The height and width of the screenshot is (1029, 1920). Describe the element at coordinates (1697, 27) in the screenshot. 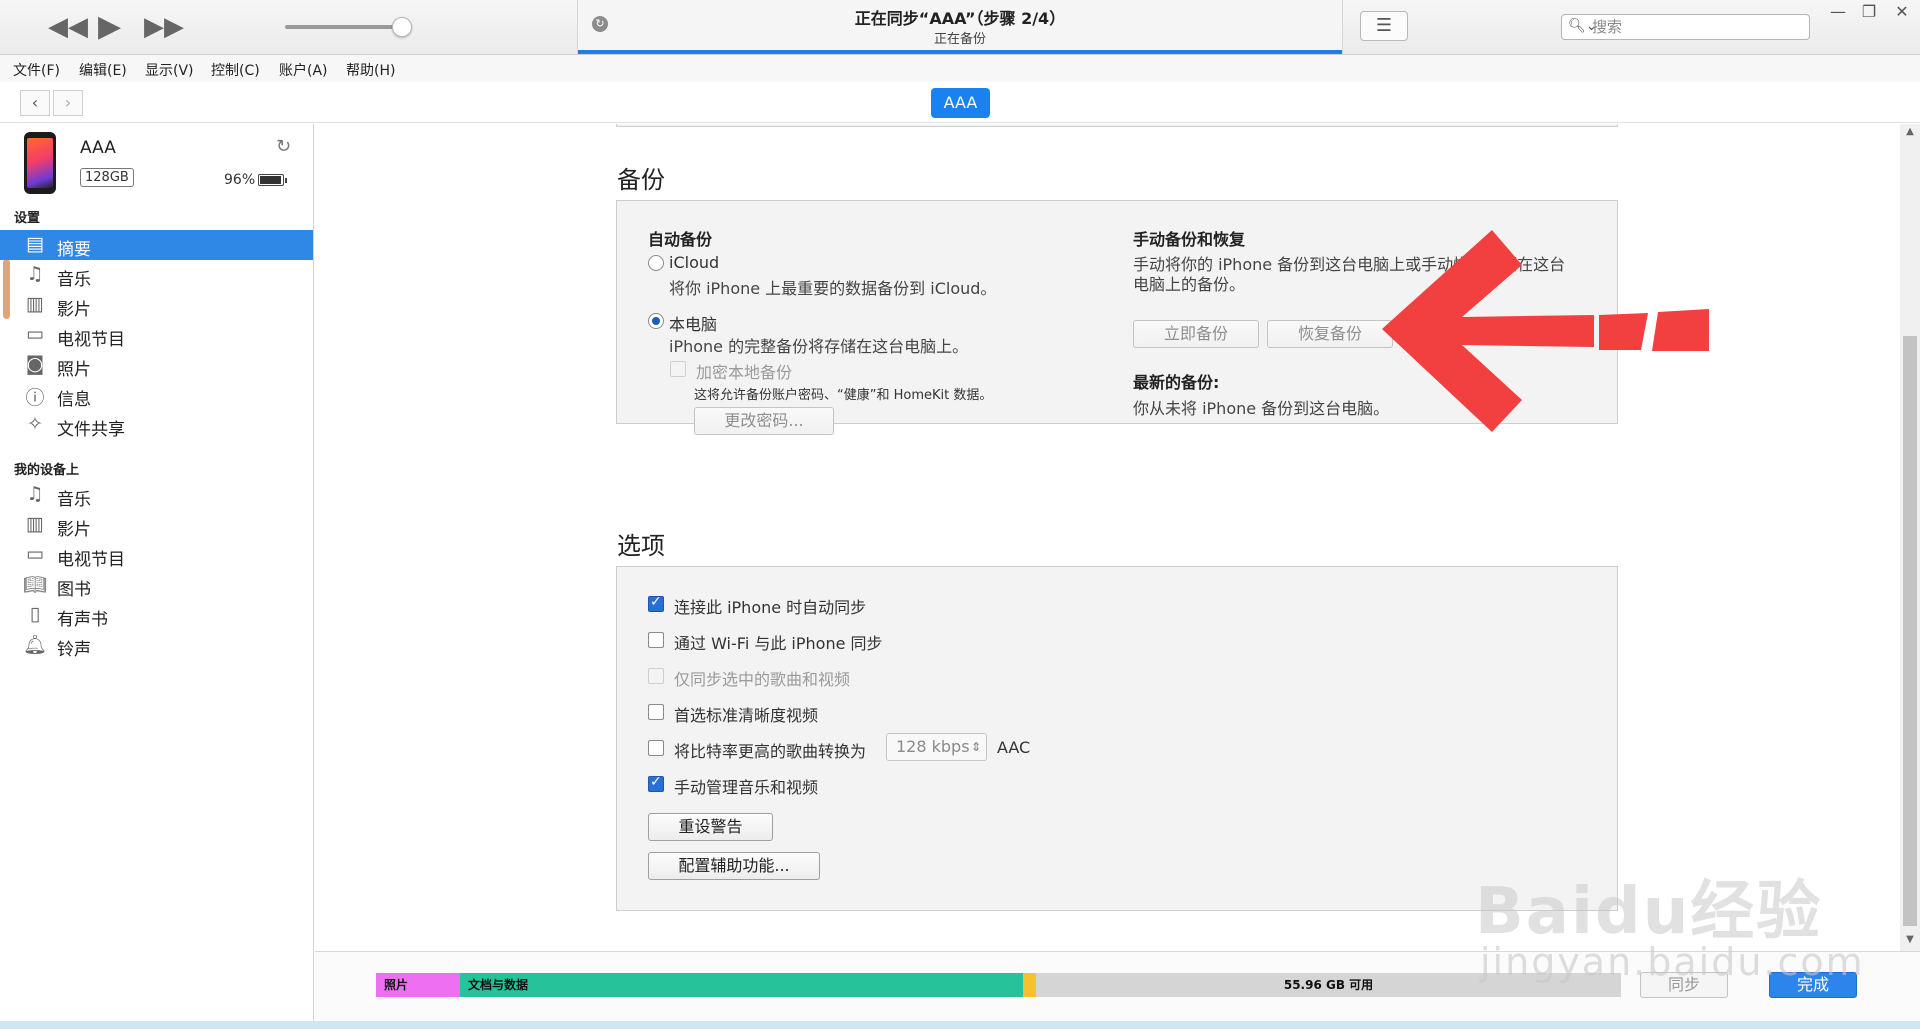

I see `search-input` at that location.